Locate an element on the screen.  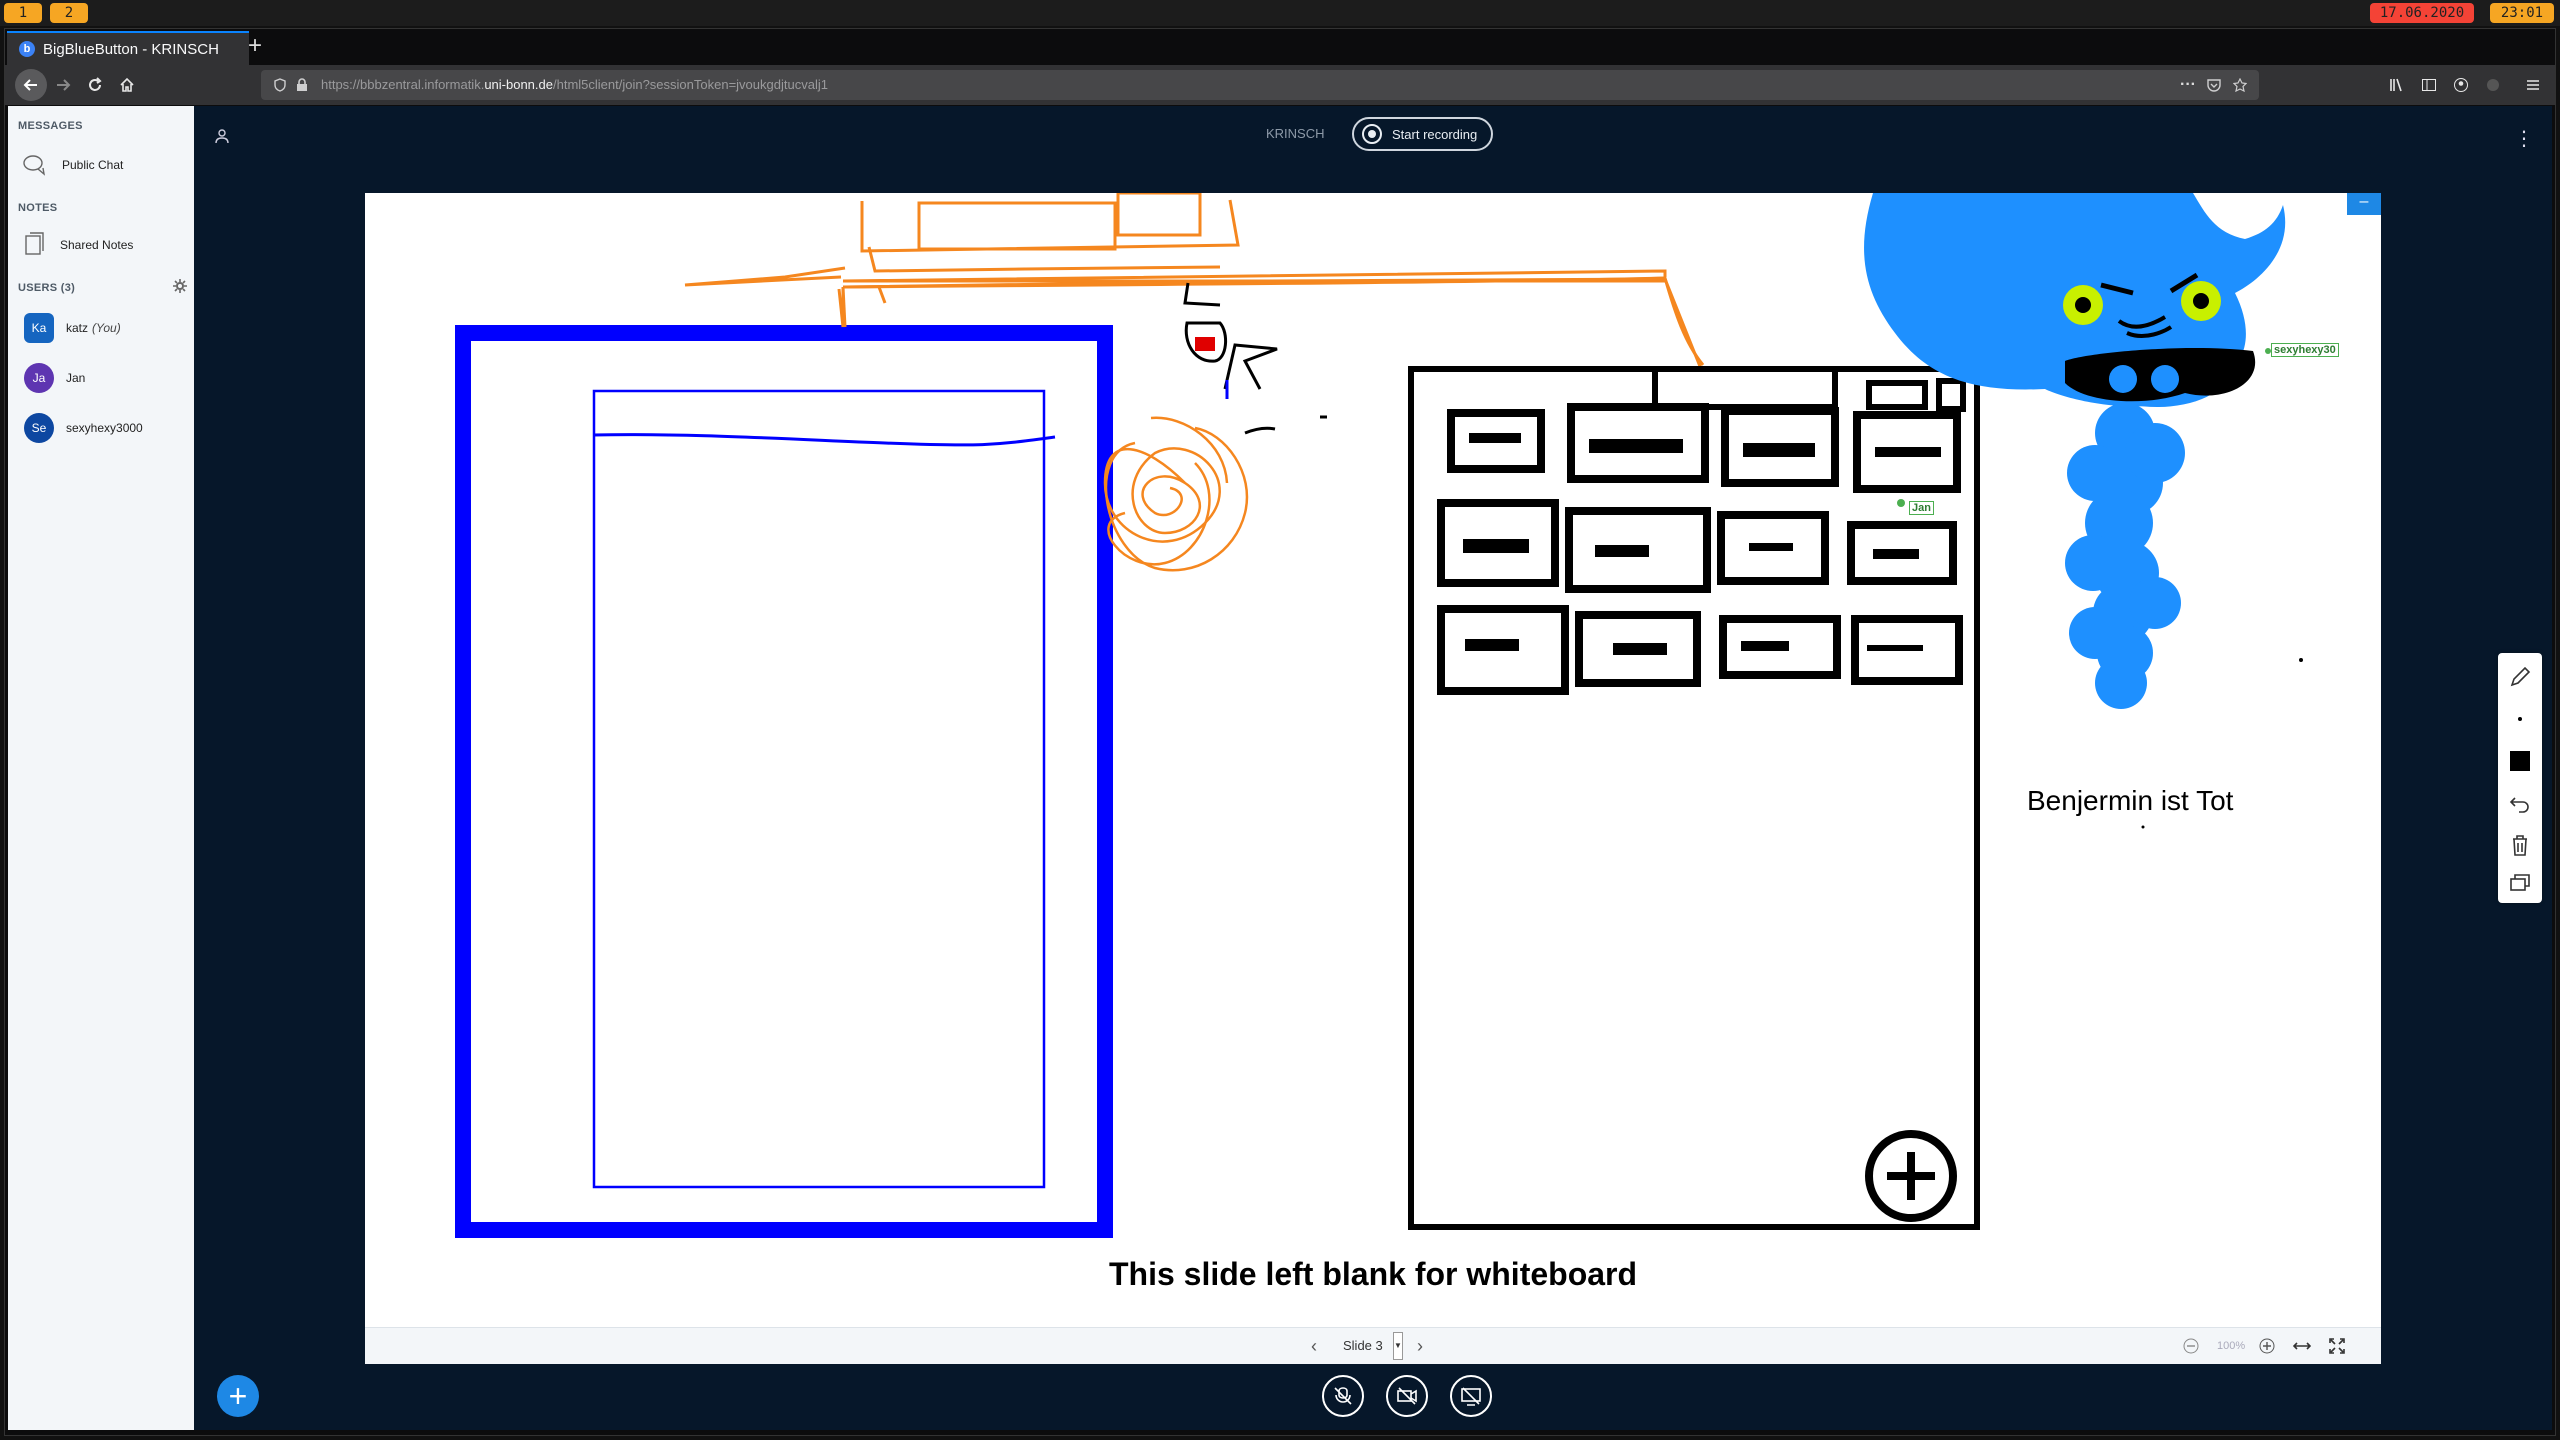
user-you-tag: (You) is located at coordinates (106, 328).